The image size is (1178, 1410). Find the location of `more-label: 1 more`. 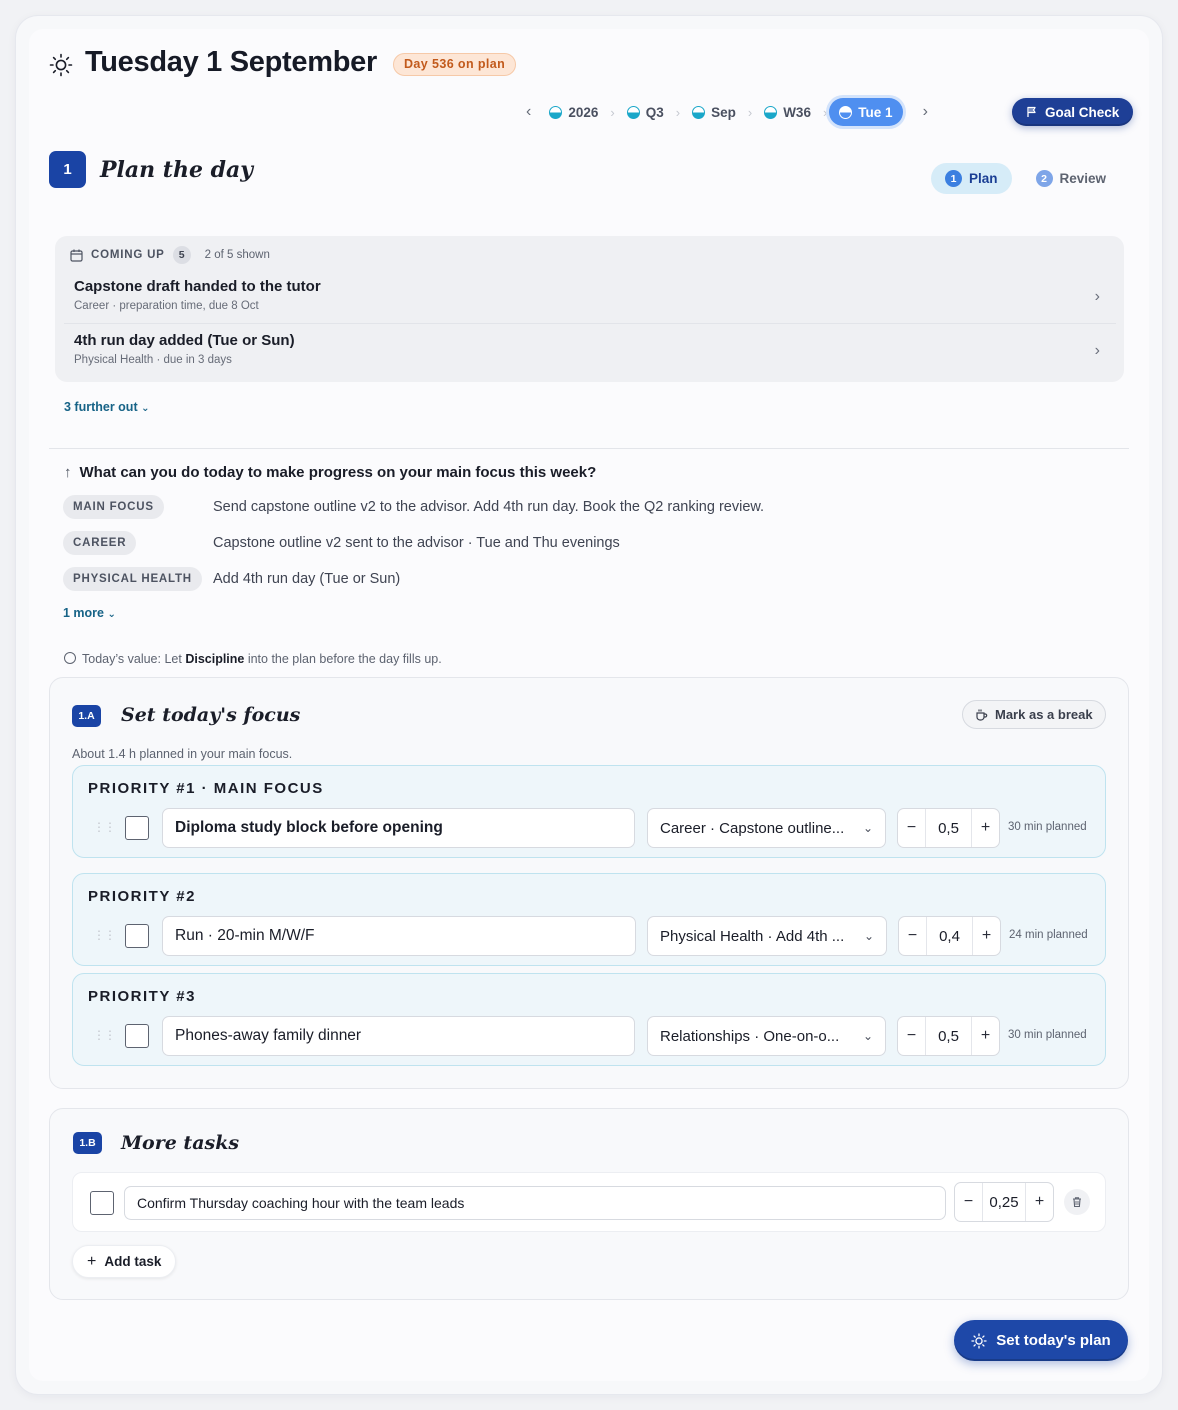

more-label: 1 more is located at coordinates (83, 613).